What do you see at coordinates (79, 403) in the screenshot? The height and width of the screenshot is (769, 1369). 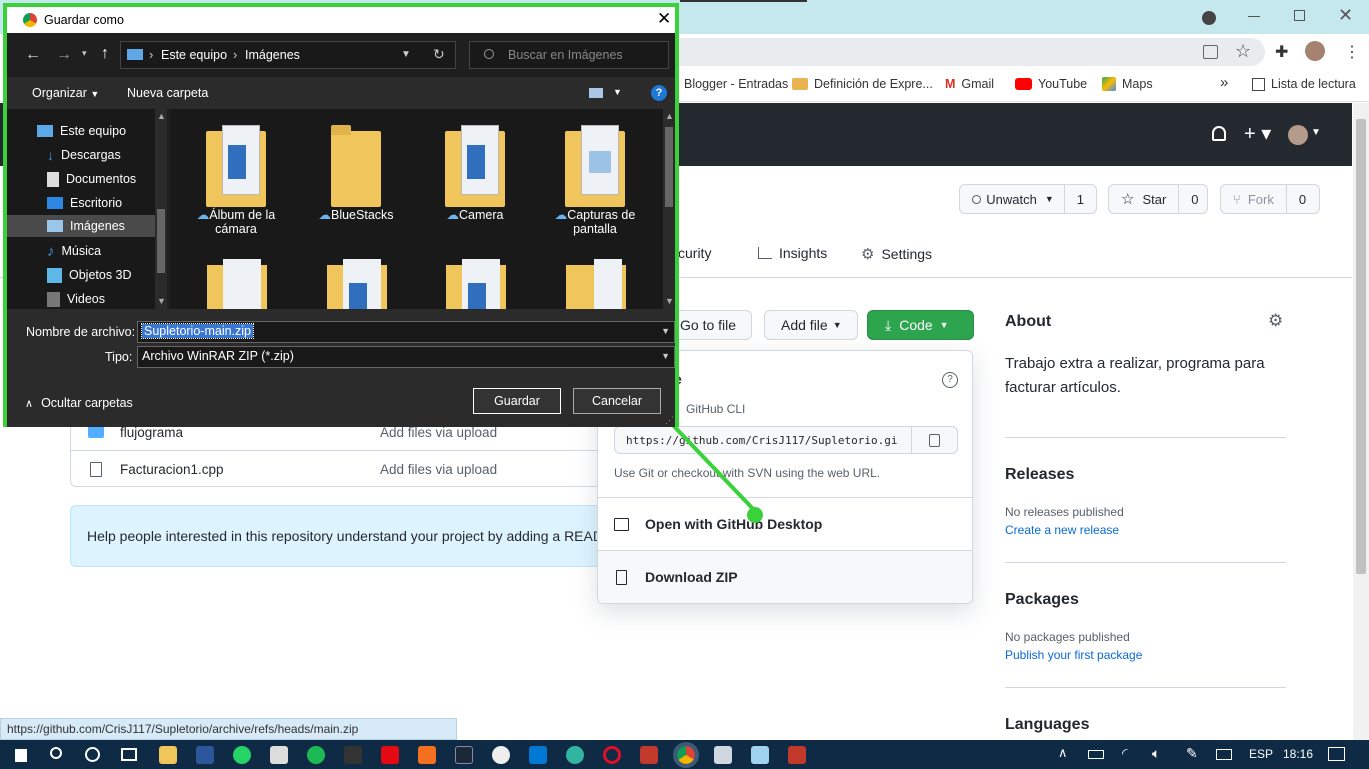 I see `hide-folders-toggle: ∧ Ocultar carpetas` at bounding box center [79, 403].